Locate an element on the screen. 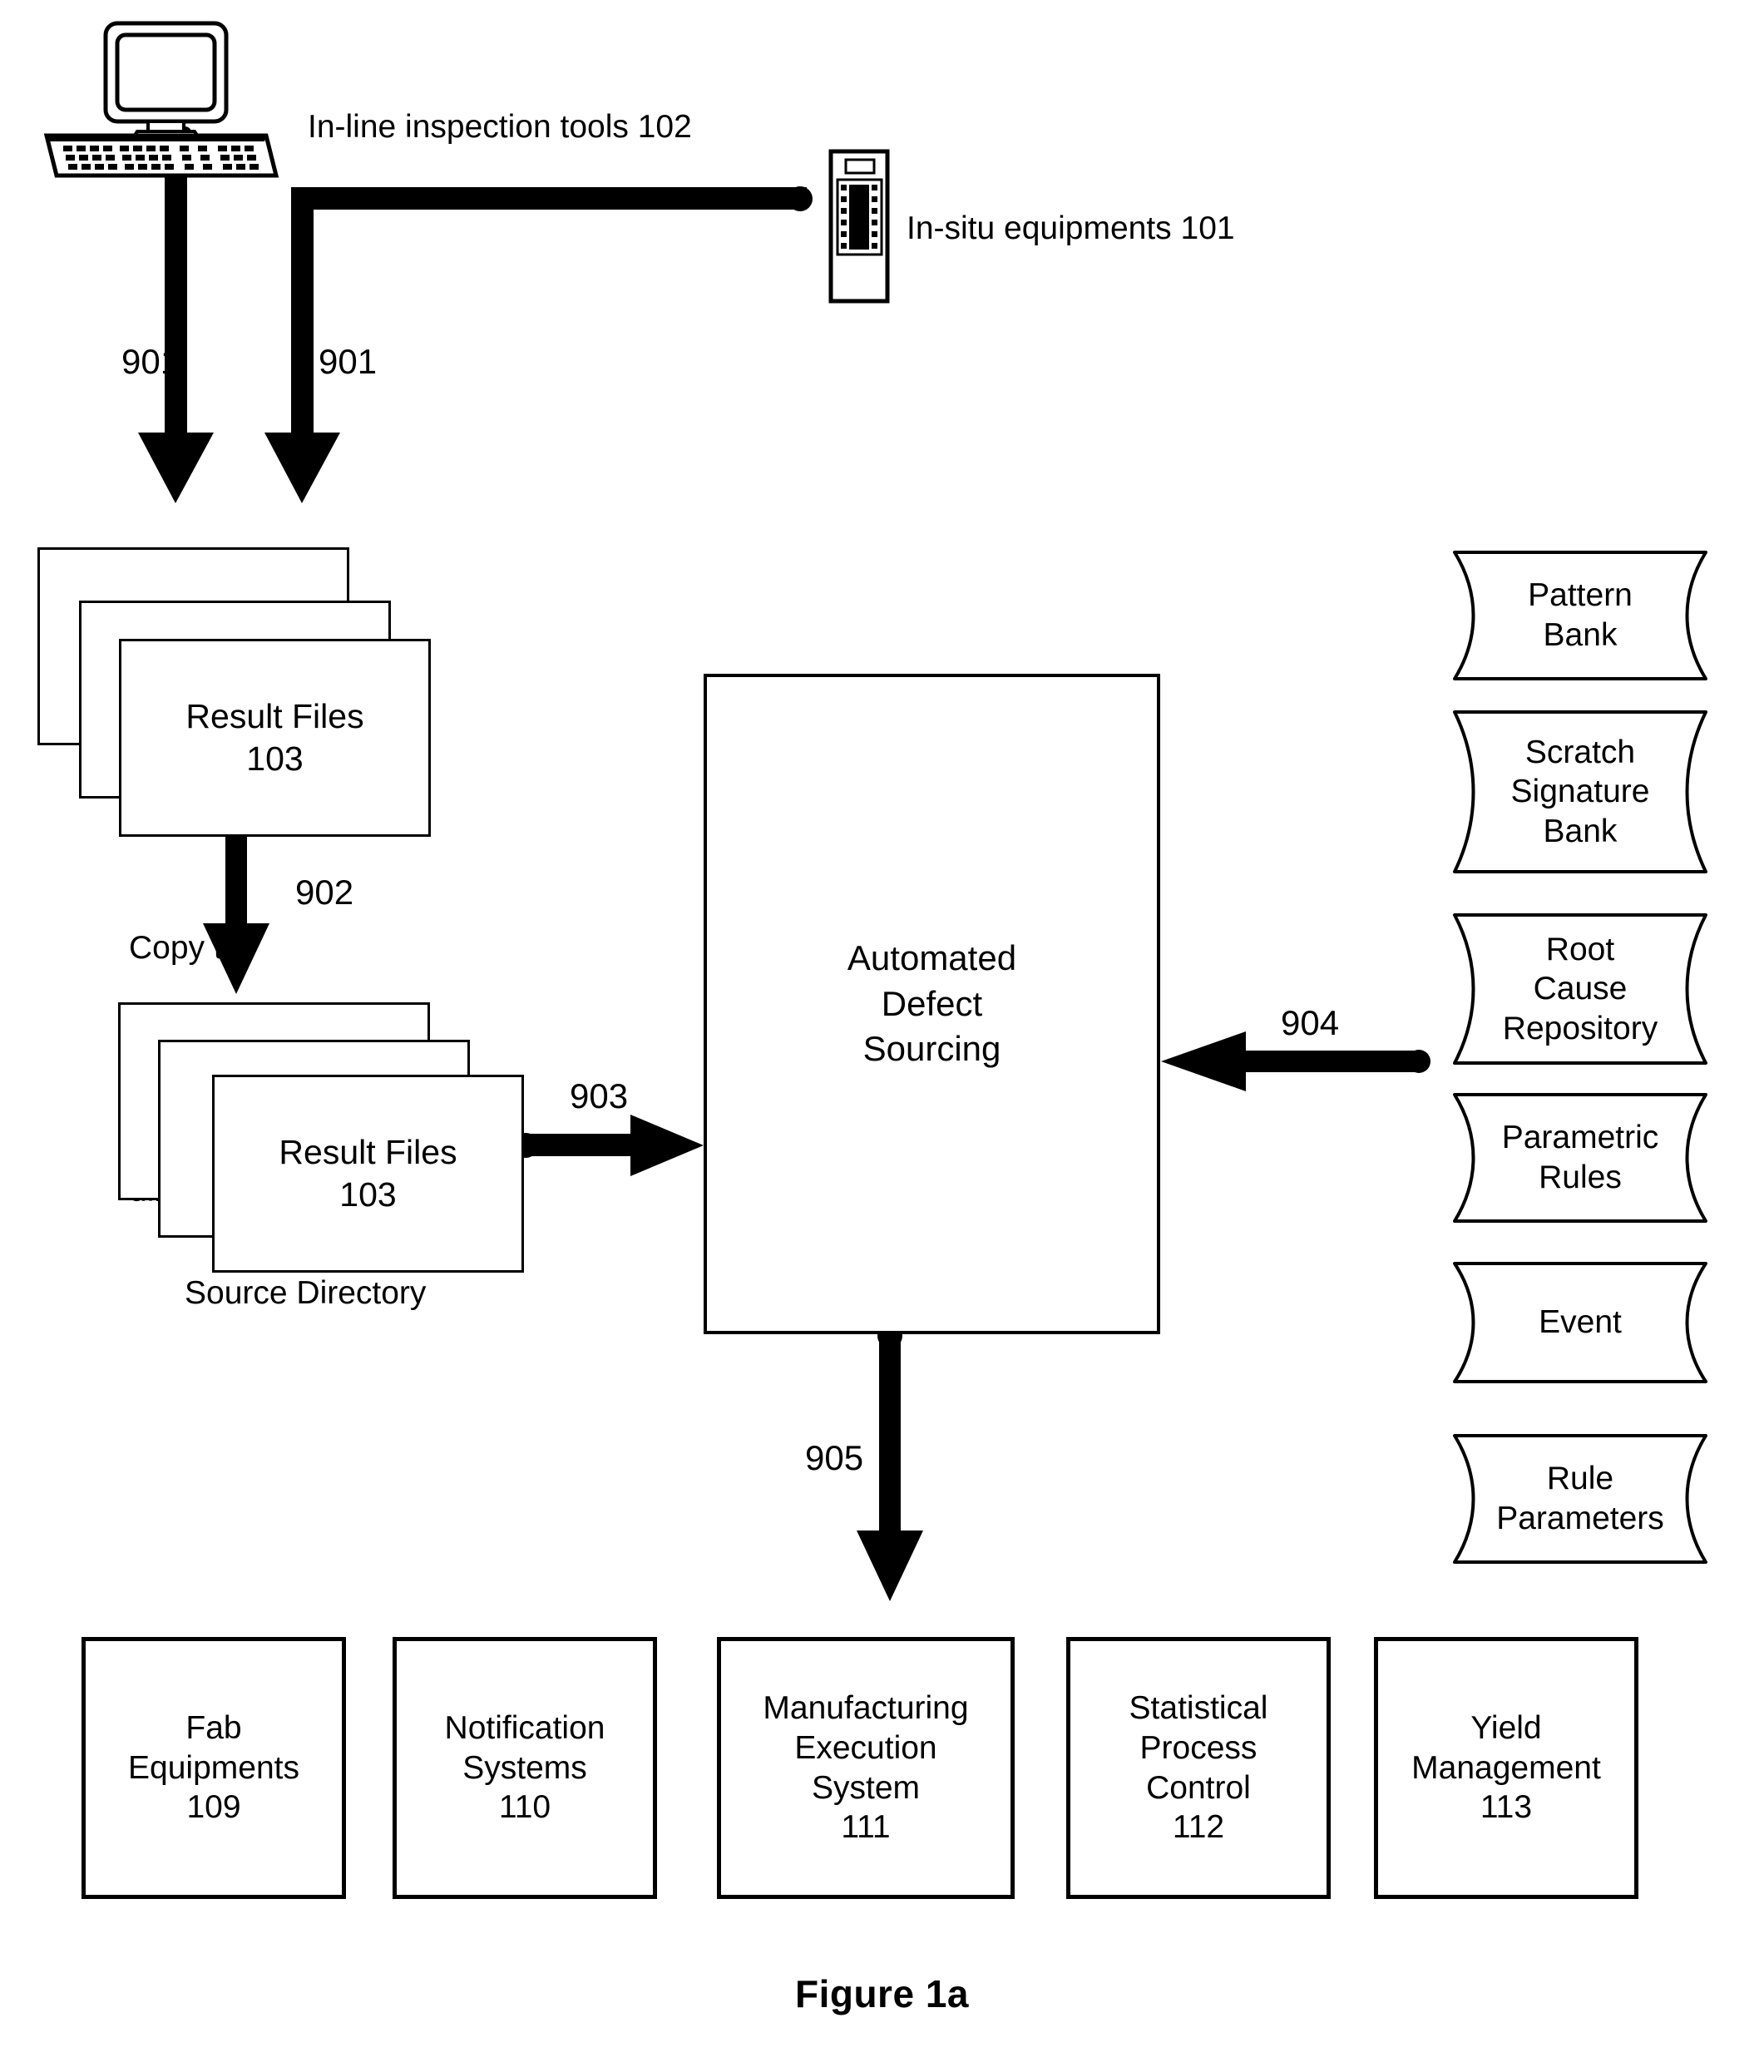 The width and height of the screenshot is (1764, 2072). source-directory-label: Source Directory is located at coordinates (306, 1293).